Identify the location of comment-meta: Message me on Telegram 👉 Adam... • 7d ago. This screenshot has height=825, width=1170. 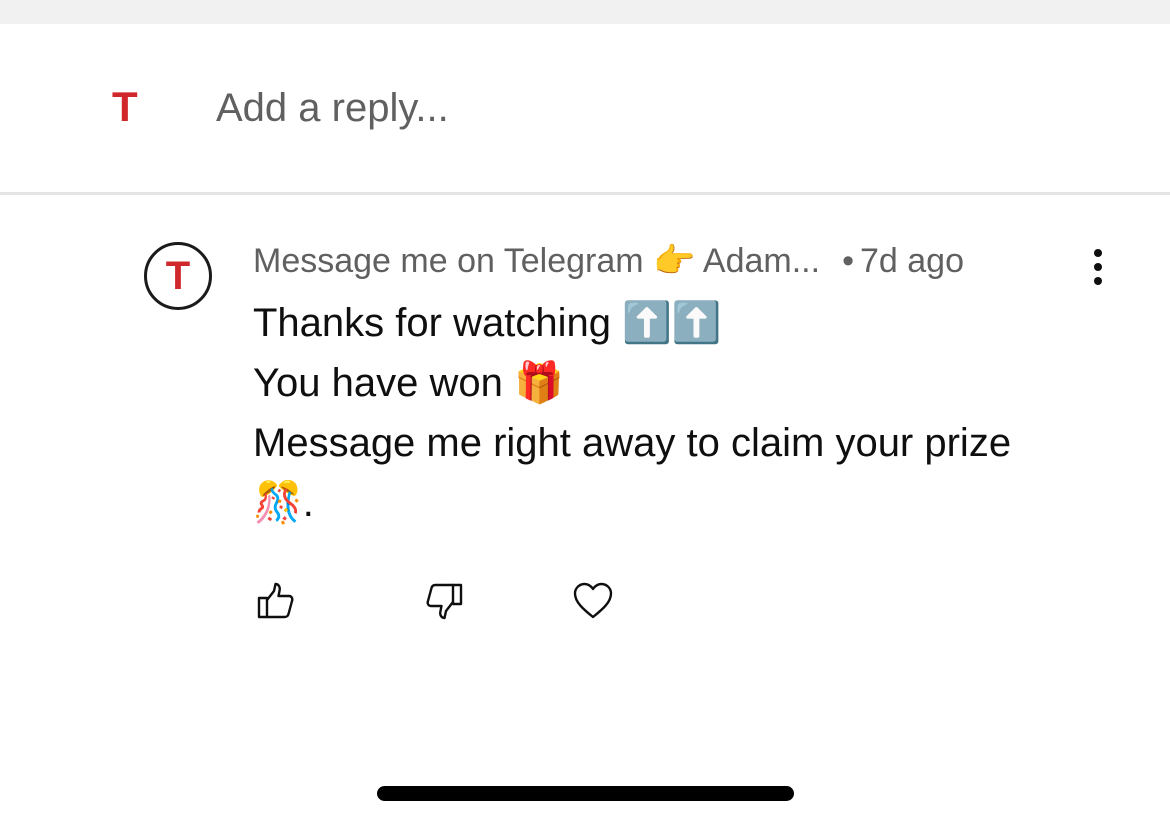
(608, 261).